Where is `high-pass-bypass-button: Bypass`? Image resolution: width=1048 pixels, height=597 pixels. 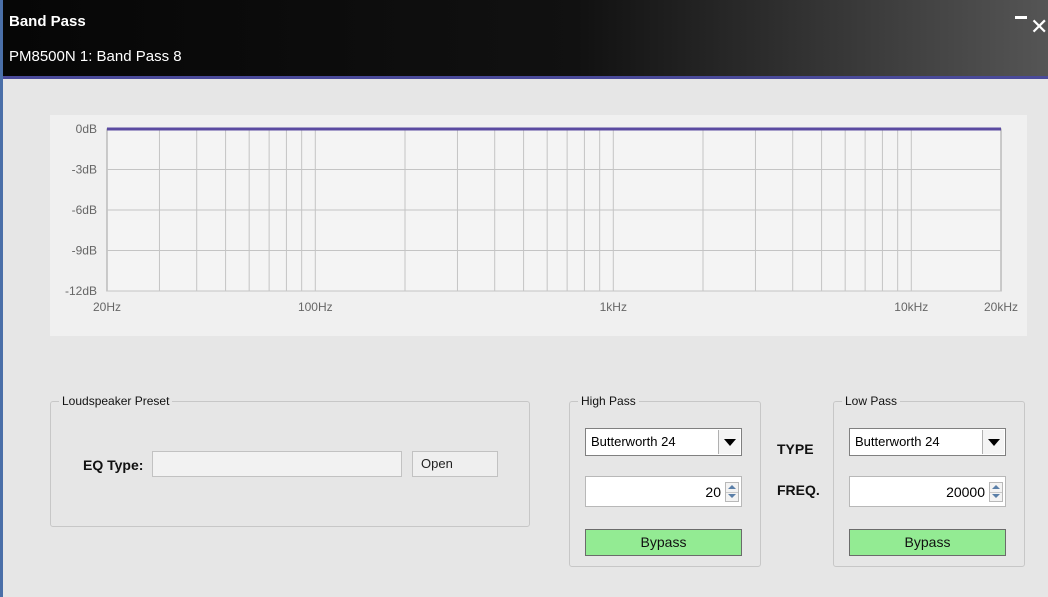 high-pass-bypass-button: Bypass is located at coordinates (663, 542).